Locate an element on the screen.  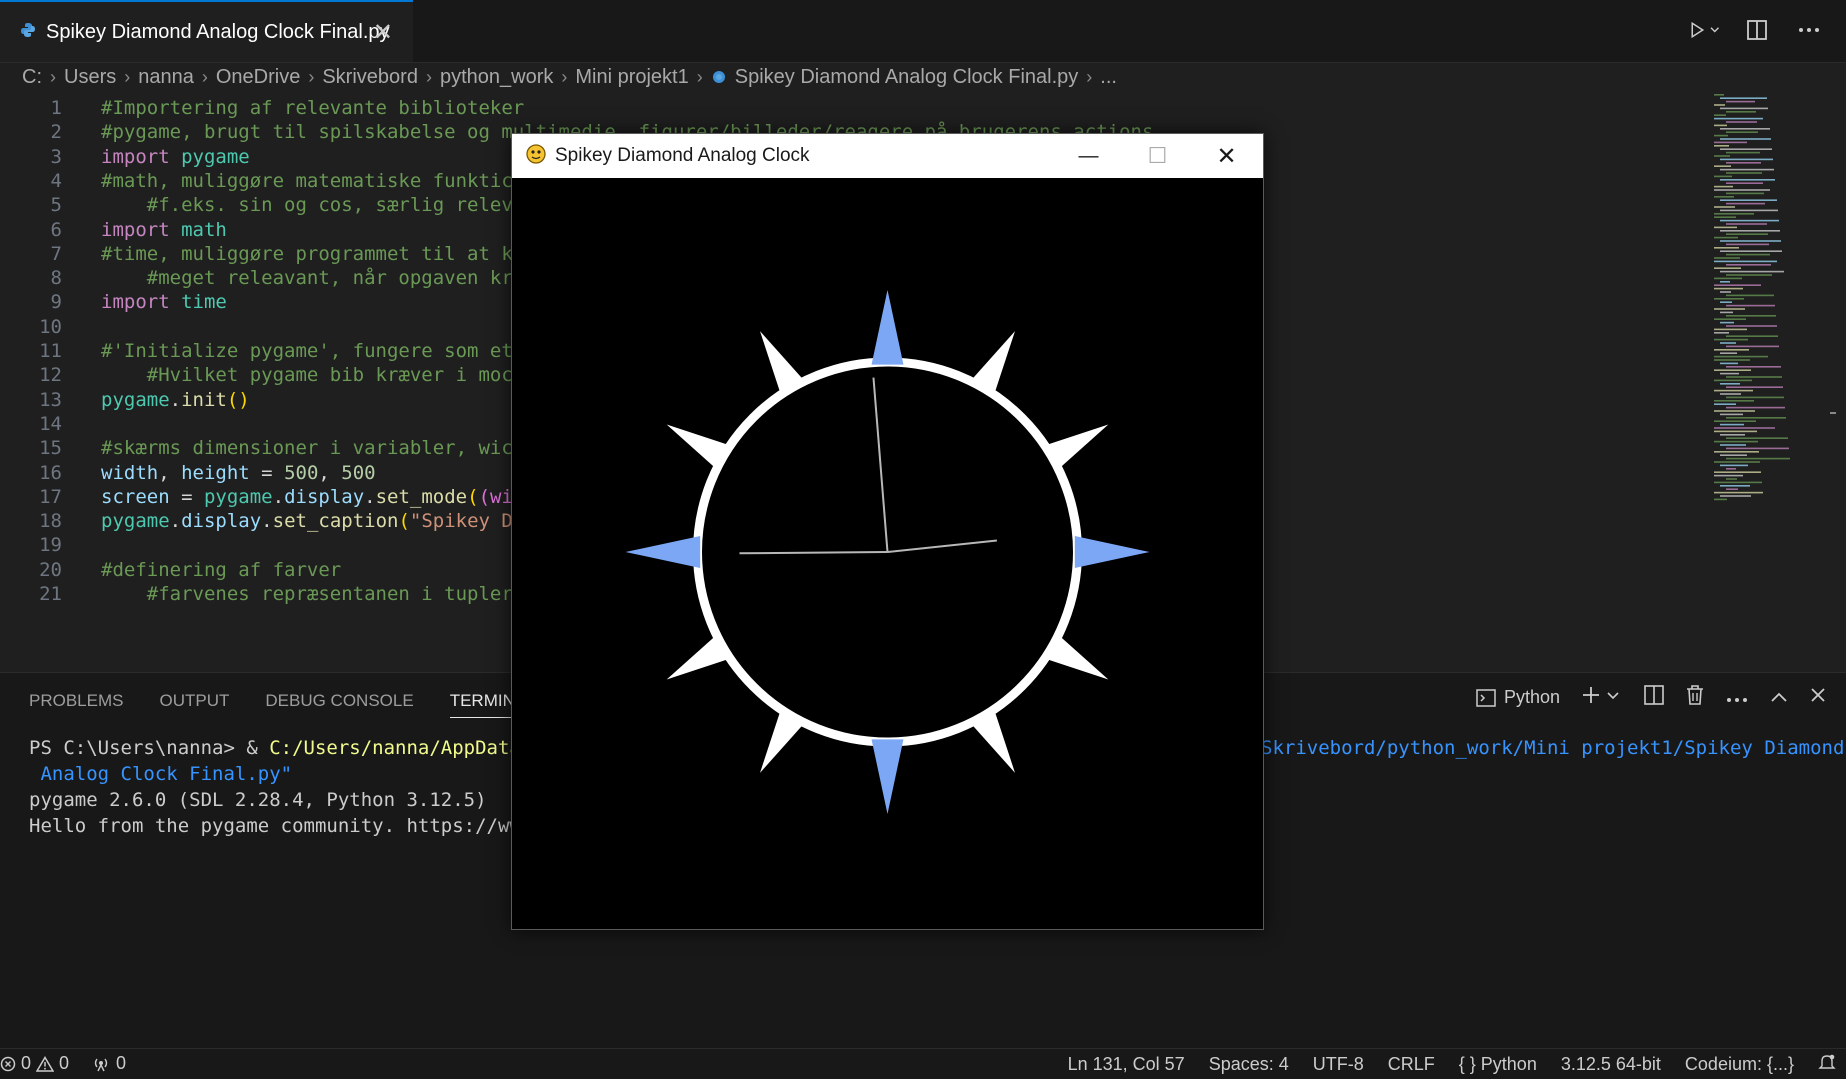
code-text: pygame.display.set_caption("Spikey D is located at coordinates (307, 521).